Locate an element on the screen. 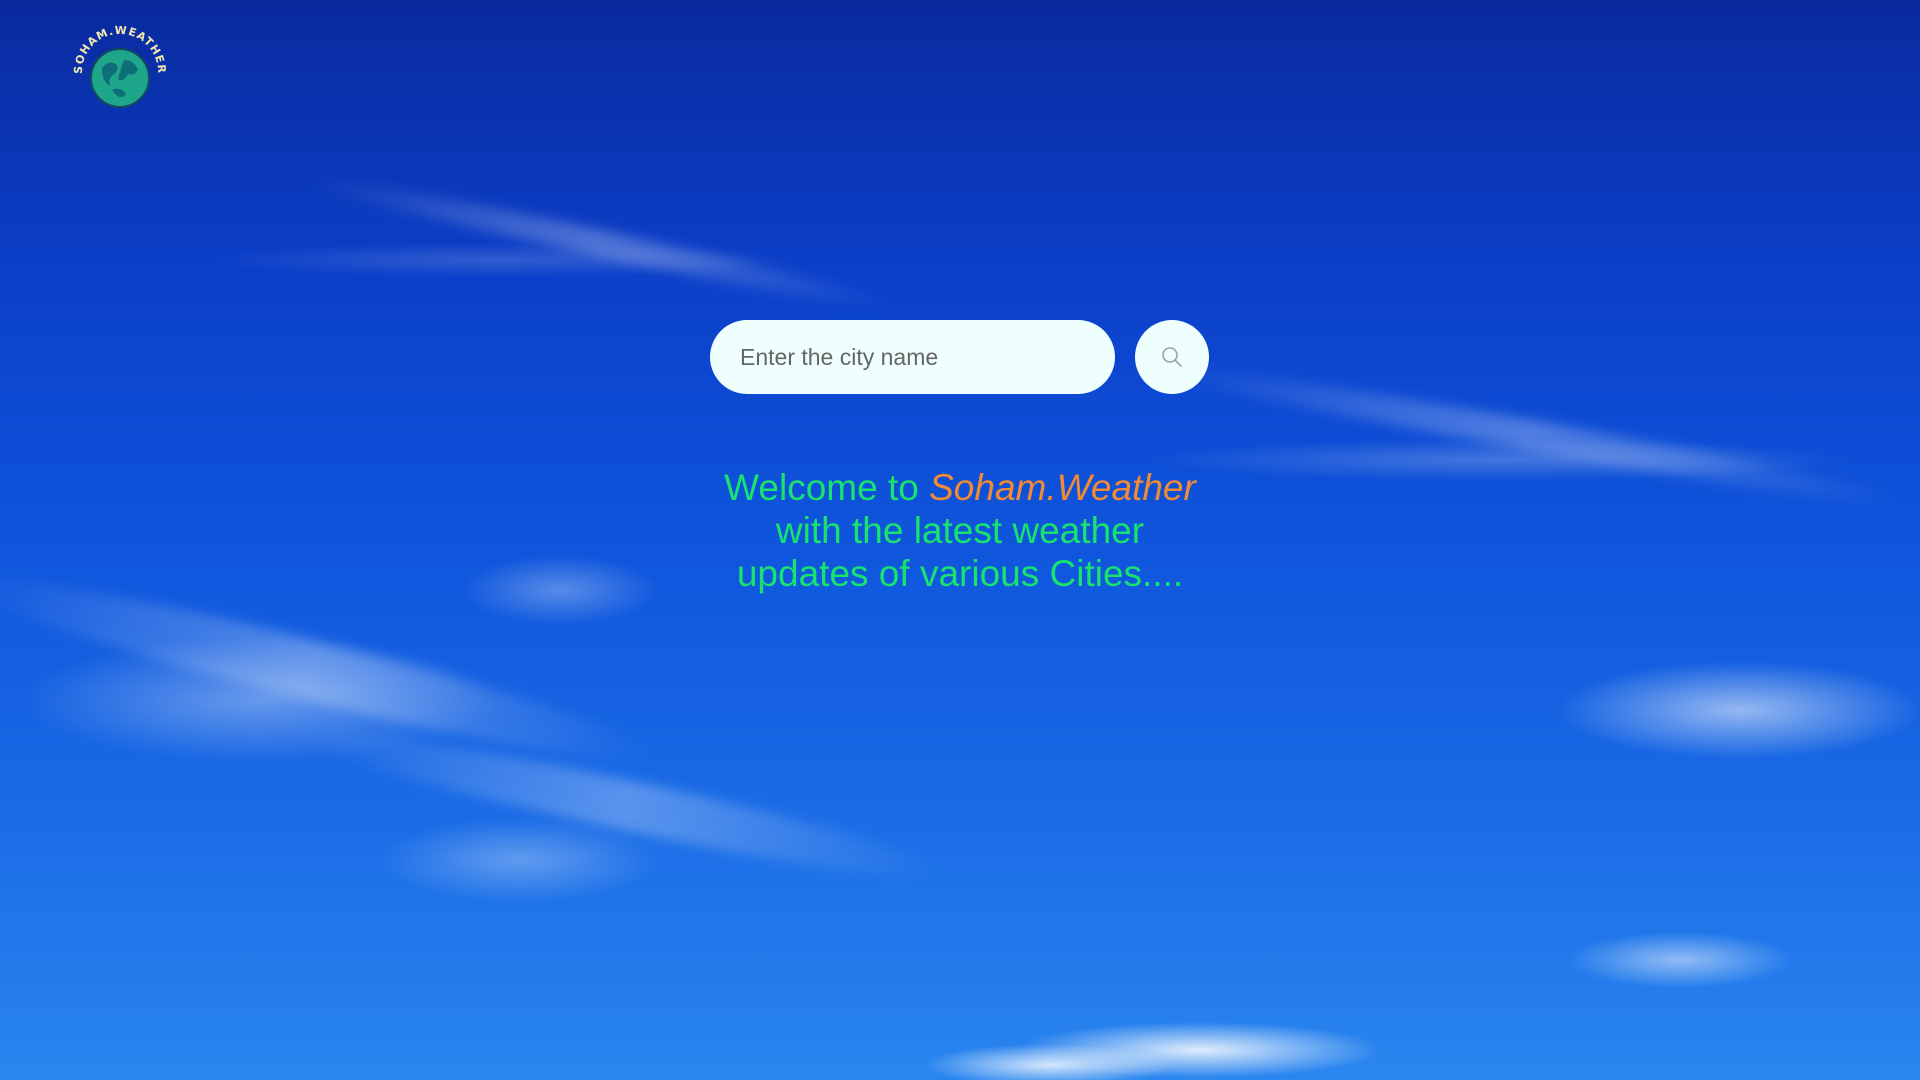 Image resolution: width=1920 pixels, height=1080 pixels. search-bar is located at coordinates (959, 357).